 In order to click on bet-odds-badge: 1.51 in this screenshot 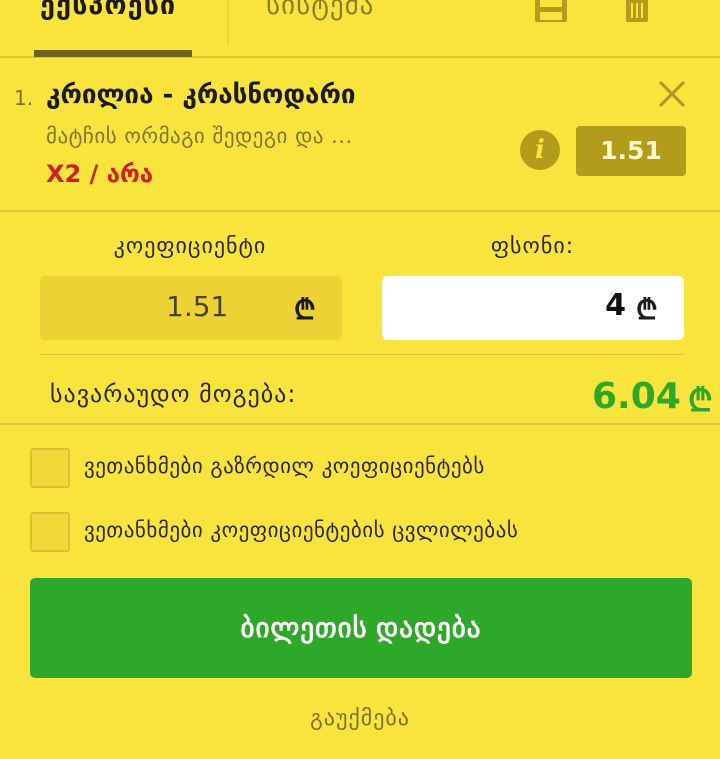, I will do `click(631, 151)`.